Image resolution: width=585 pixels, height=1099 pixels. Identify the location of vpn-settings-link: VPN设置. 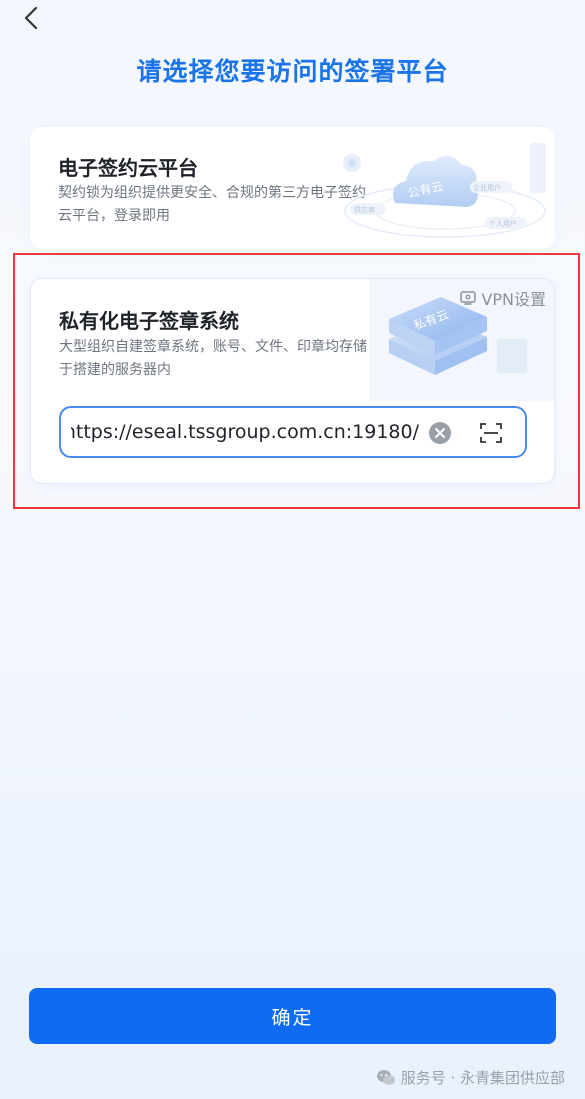
(502, 298).